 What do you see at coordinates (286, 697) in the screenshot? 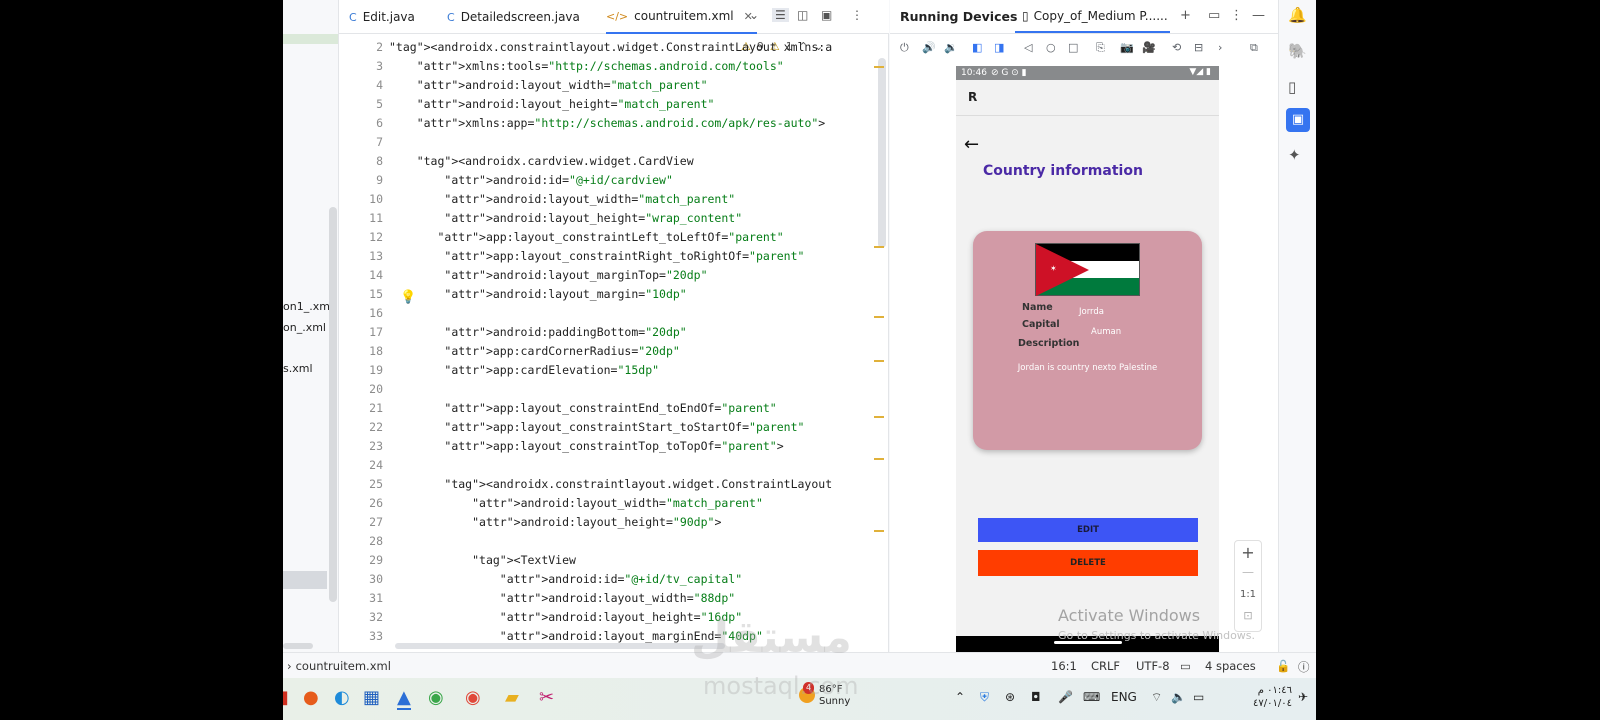
I see `app-icon-partial: ▮` at bounding box center [286, 697].